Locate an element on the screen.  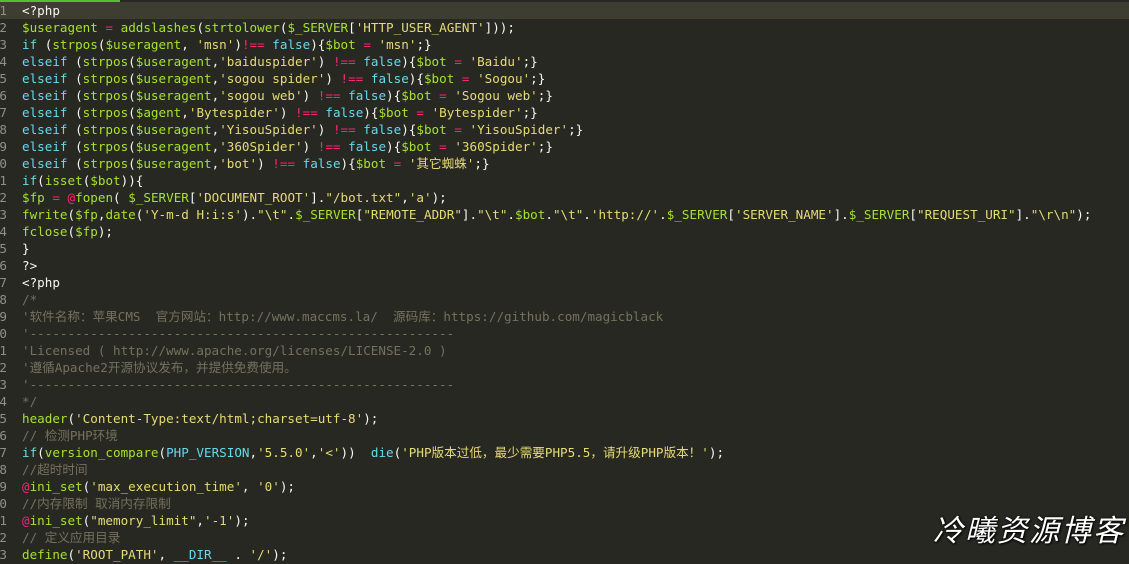
code-line: 8 /* is located at coordinates (564, 299).